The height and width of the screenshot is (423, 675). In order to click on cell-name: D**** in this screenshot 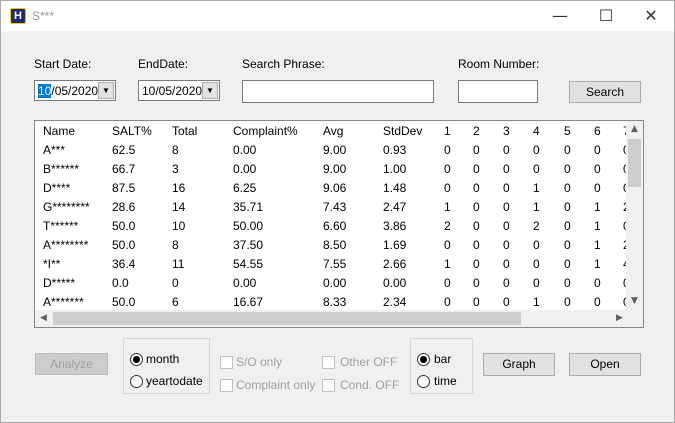, I will do `click(57, 188)`.